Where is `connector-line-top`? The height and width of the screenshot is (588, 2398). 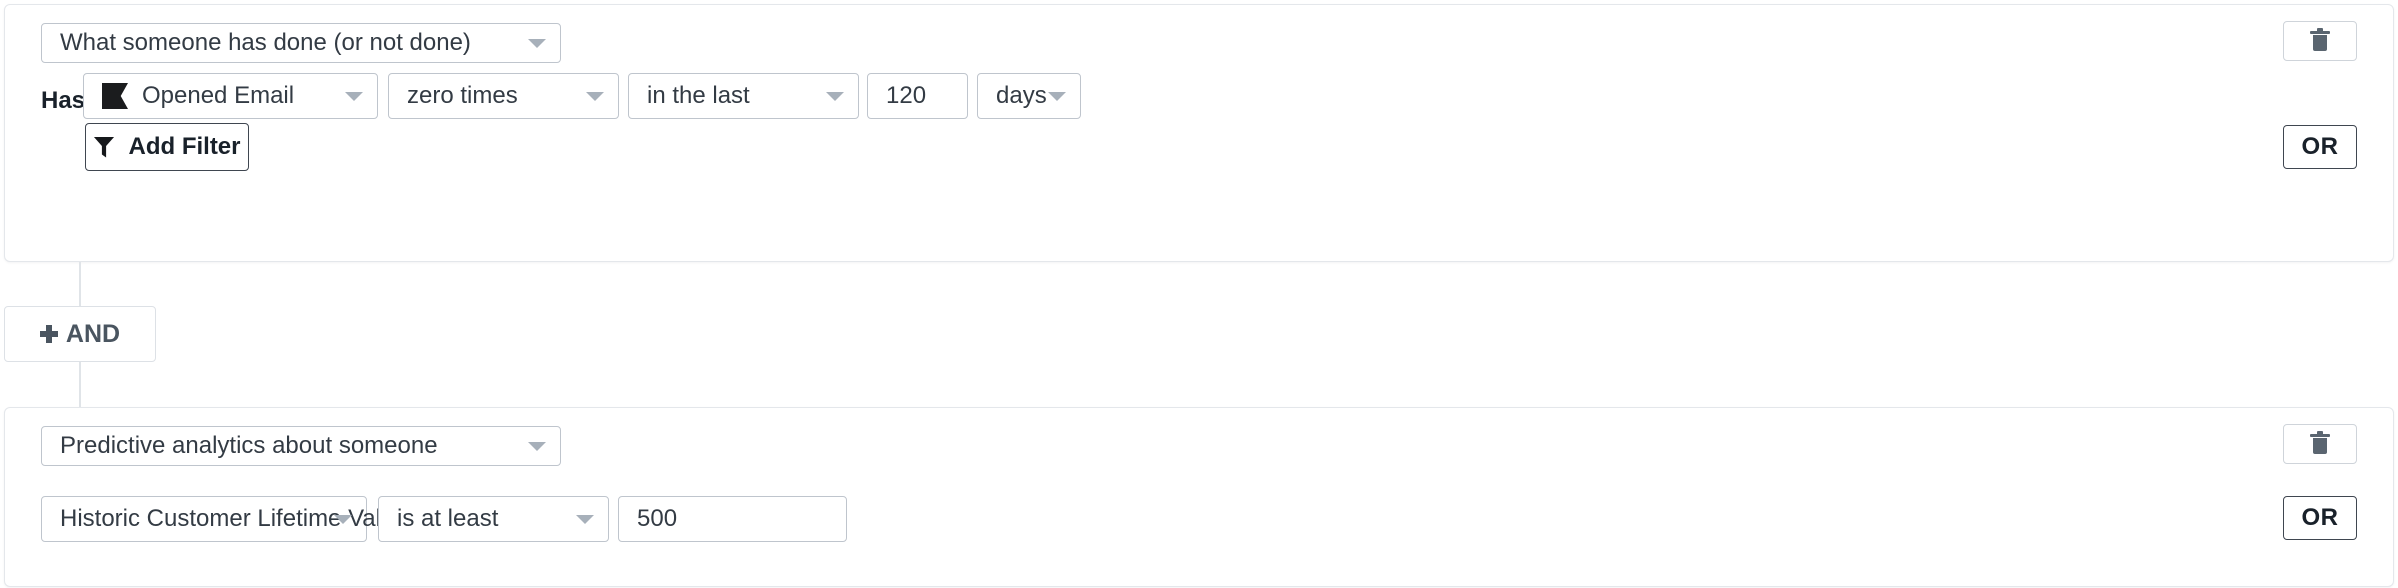
connector-line-top is located at coordinates (80, 284).